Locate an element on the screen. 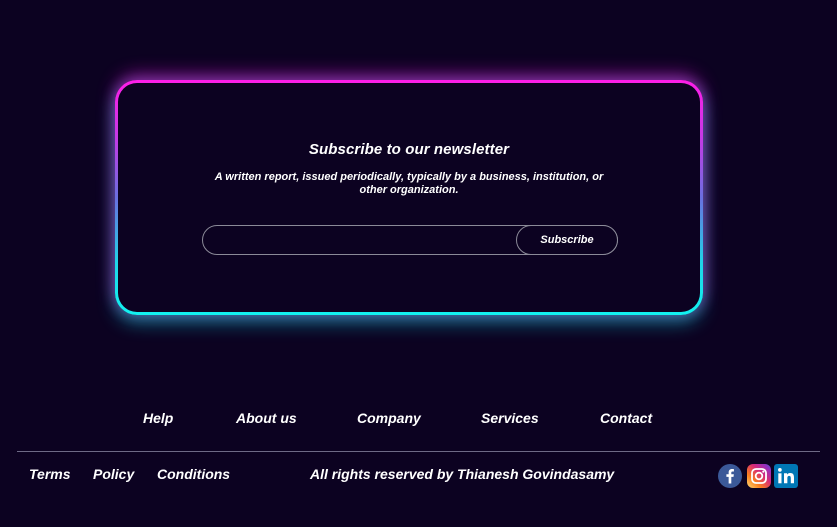  footer-nav: Help About us Company Services Contact is located at coordinates (418, 419).